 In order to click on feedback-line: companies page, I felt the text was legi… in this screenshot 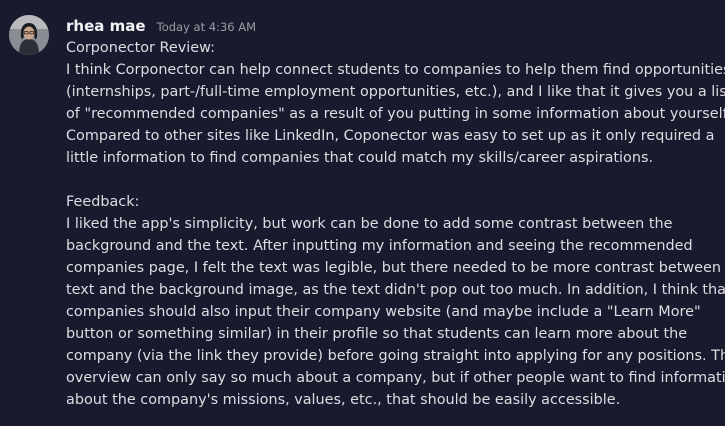, I will do `click(395, 268)`.